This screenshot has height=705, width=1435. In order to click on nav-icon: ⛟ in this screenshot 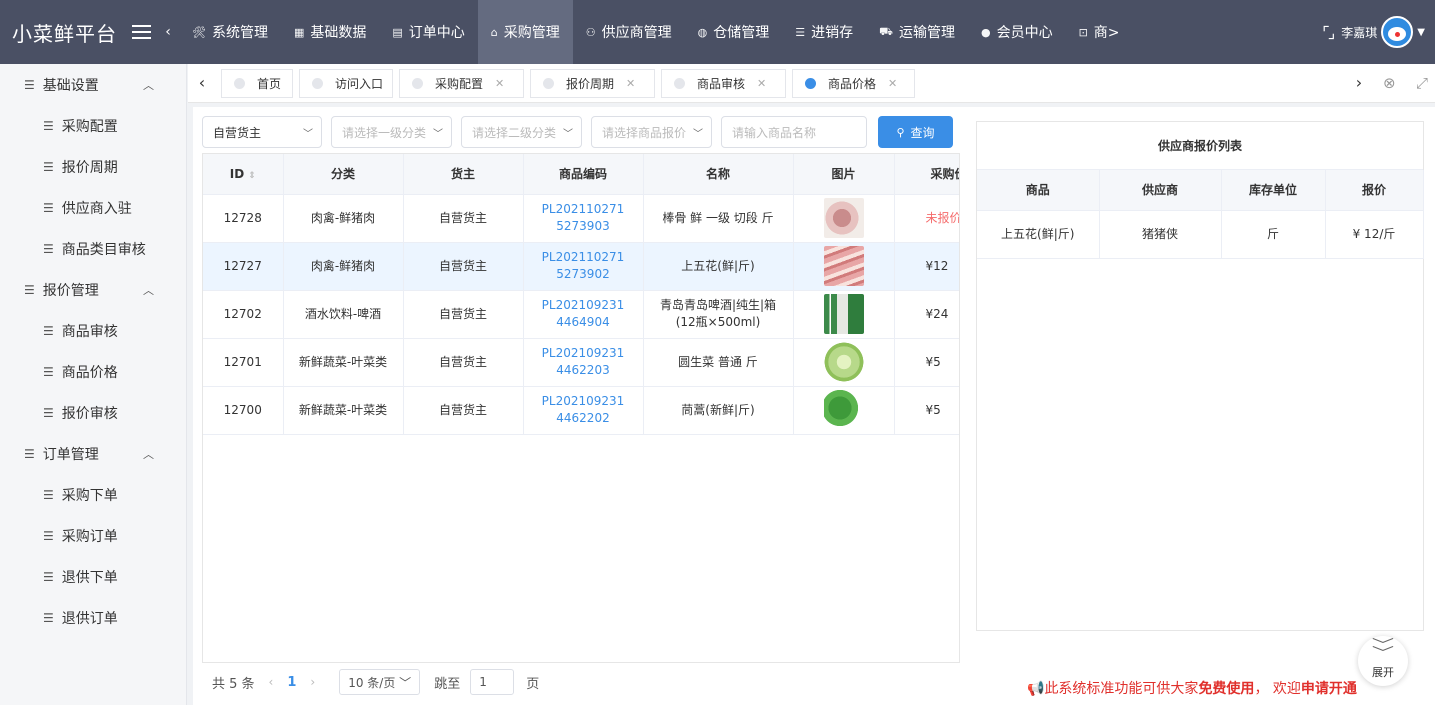, I will do `click(886, 31)`.